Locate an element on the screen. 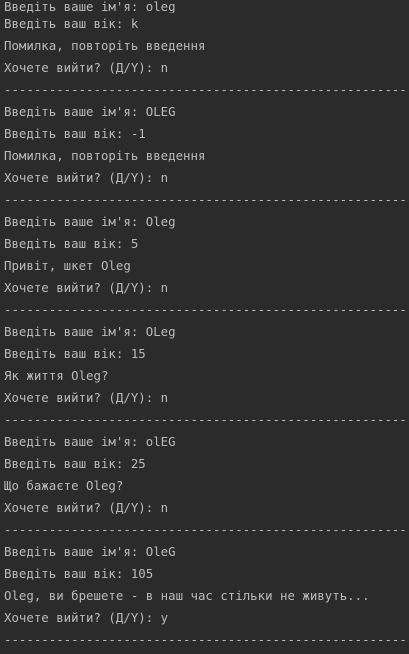  console-line: Введіть ваше ім'я: OleG is located at coordinates (90, 551).